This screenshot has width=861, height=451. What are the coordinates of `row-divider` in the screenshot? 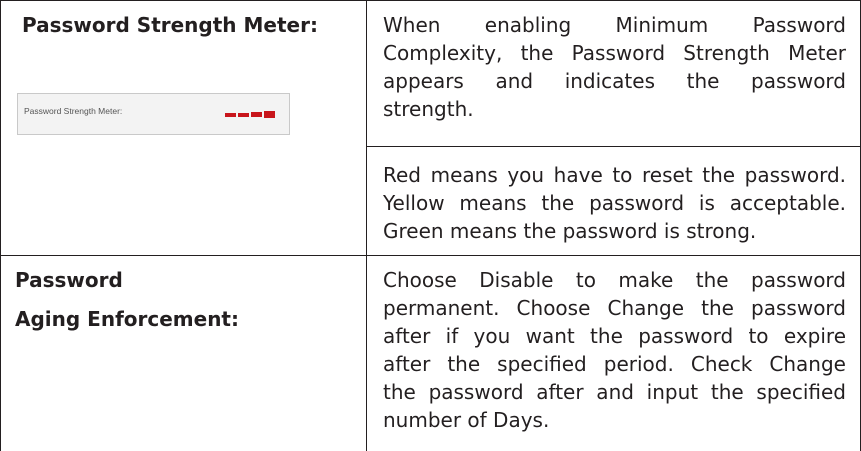 It's located at (430, 255).